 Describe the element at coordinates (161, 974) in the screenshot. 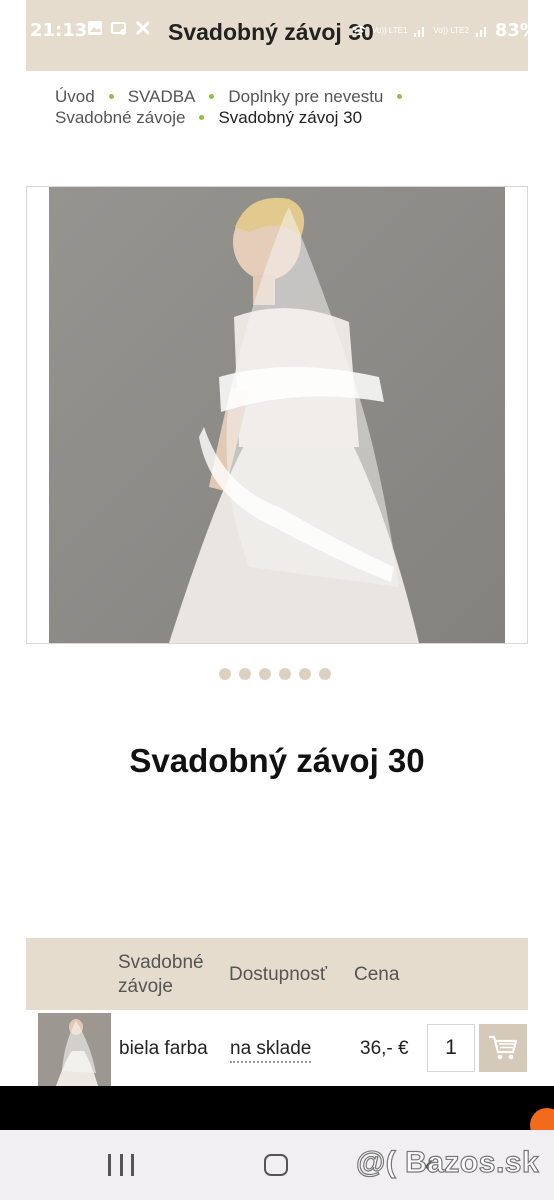

I see `column-header-name: Svadobné závoje` at that location.